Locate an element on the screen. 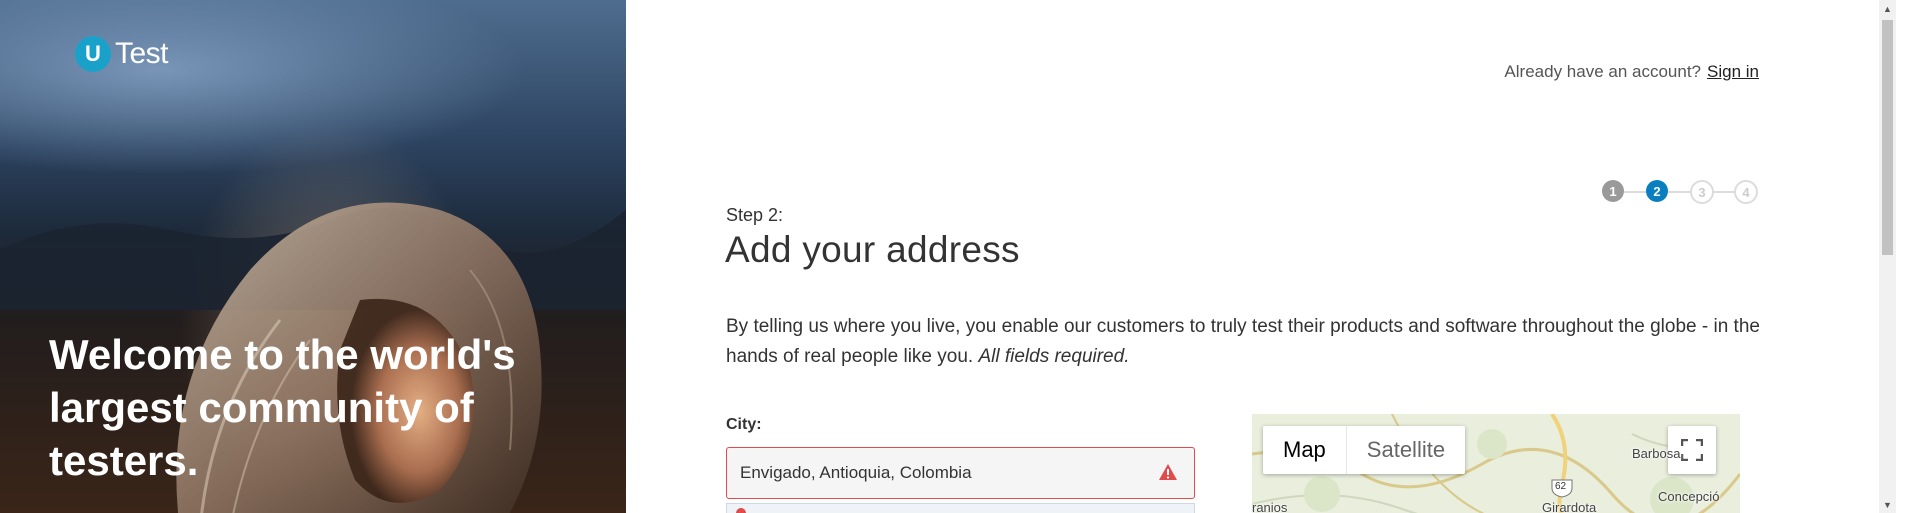 Image resolution: width=1920 pixels, height=513 pixels. map-place-label: Girardota is located at coordinates (1569, 506).